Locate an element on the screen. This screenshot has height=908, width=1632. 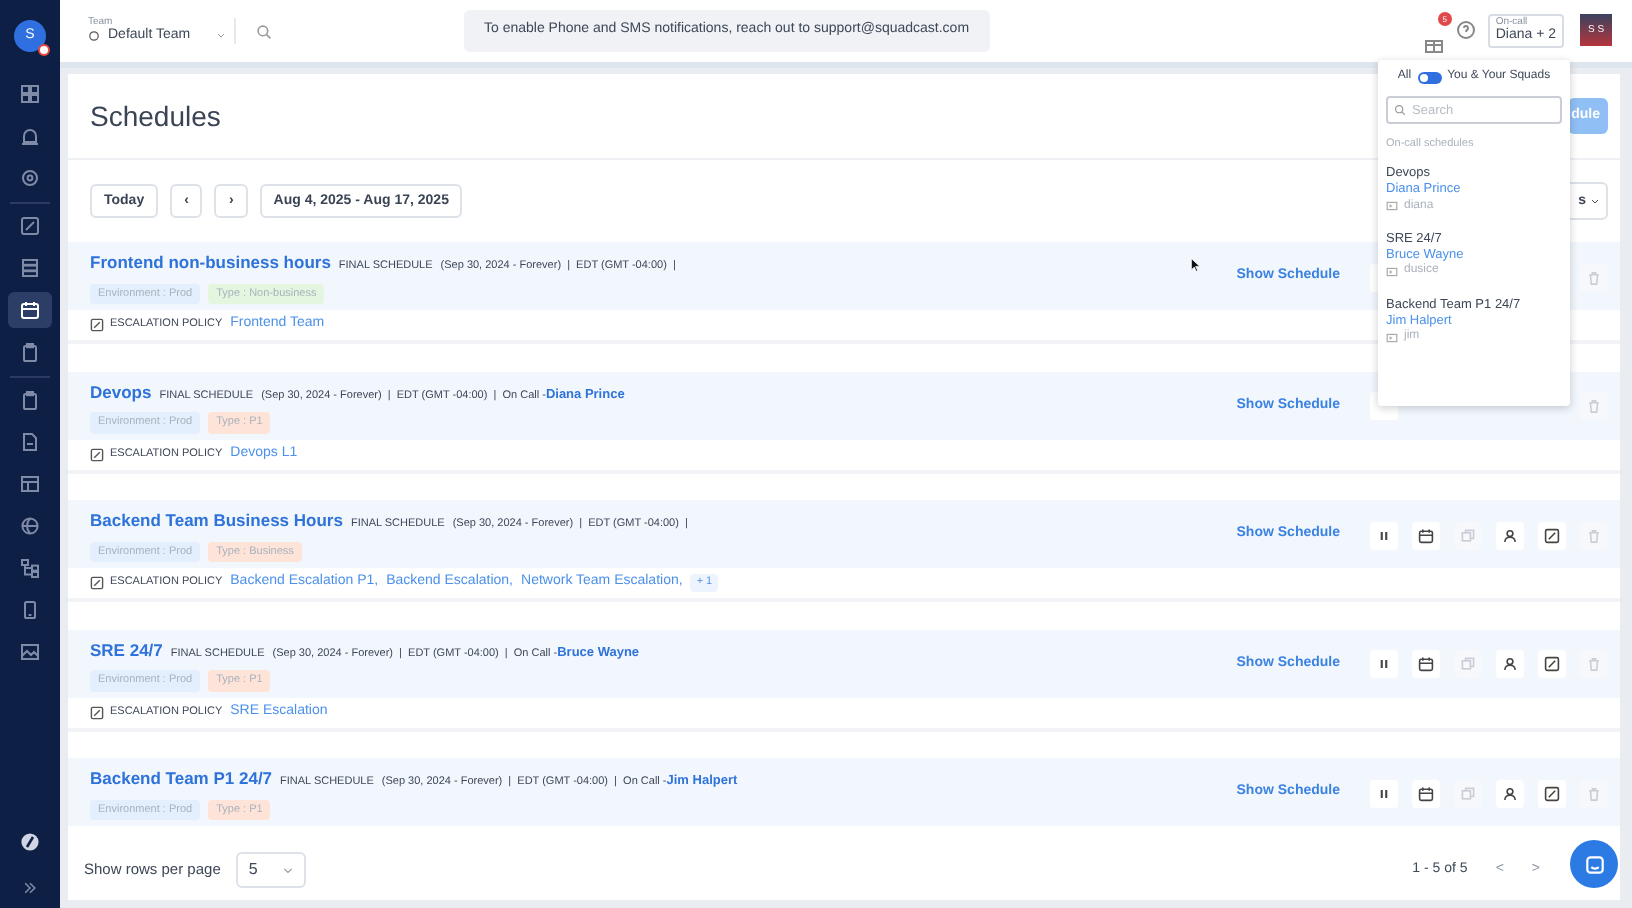
rows-per-page-select: 5 is located at coordinates (271, 870).